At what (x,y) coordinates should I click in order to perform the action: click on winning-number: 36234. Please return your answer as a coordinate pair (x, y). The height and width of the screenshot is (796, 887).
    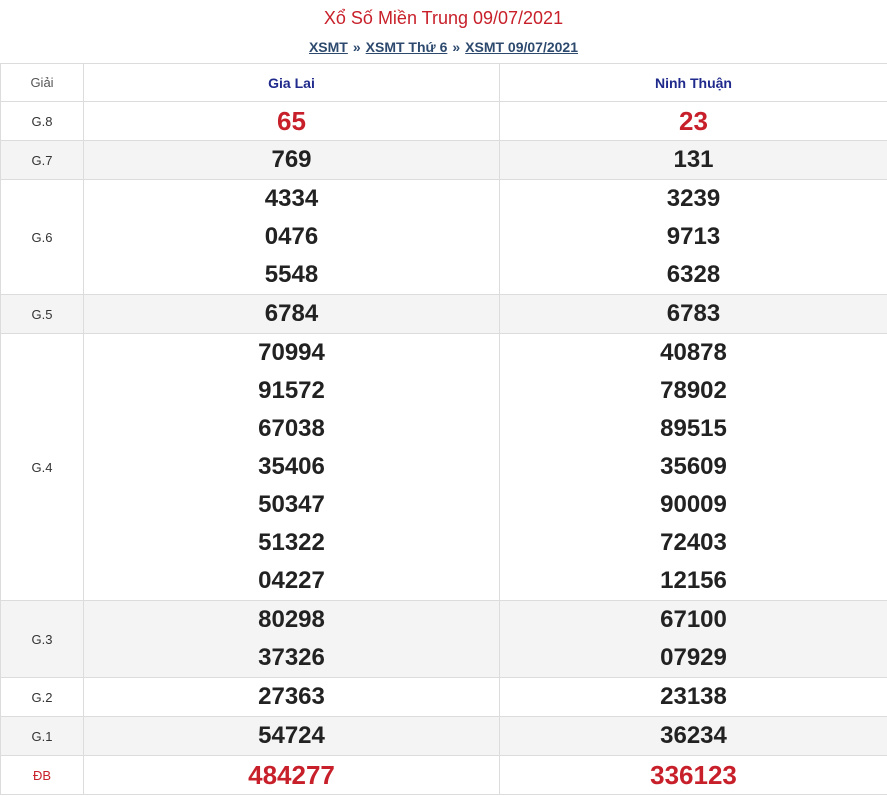
    Looking at the image, I should click on (693, 735).